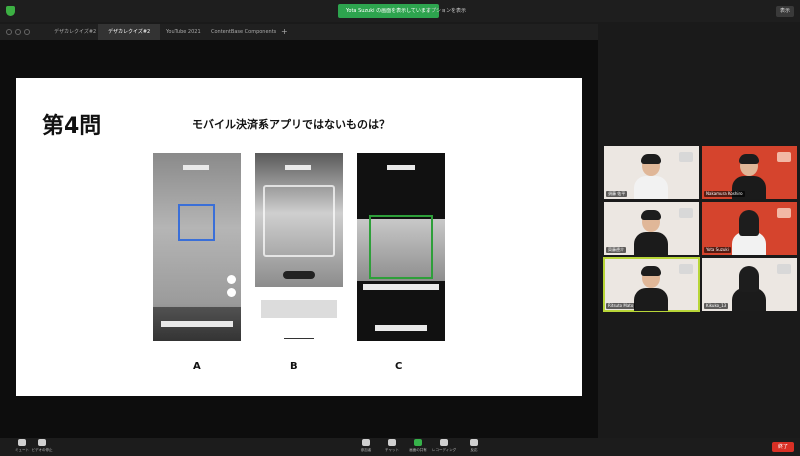 This screenshot has height=456, width=800. Describe the element at coordinates (291, 124) in the screenshot. I see `question-text: モバイル決済系アプリではないものは？` at that location.